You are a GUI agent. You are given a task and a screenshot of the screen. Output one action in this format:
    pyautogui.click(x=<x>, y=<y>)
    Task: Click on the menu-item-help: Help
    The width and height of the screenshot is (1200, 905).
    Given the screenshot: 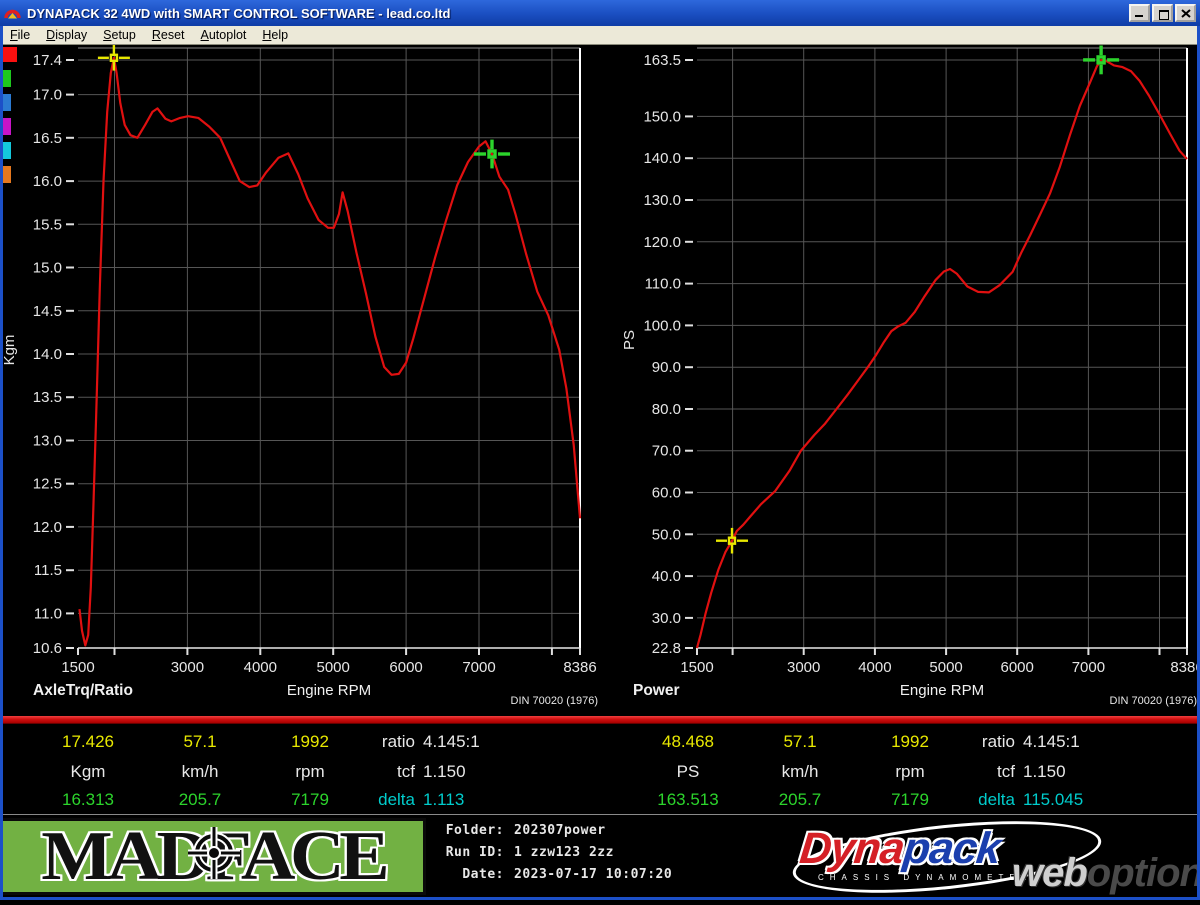 What is the action you would take?
    pyautogui.click(x=275, y=35)
    